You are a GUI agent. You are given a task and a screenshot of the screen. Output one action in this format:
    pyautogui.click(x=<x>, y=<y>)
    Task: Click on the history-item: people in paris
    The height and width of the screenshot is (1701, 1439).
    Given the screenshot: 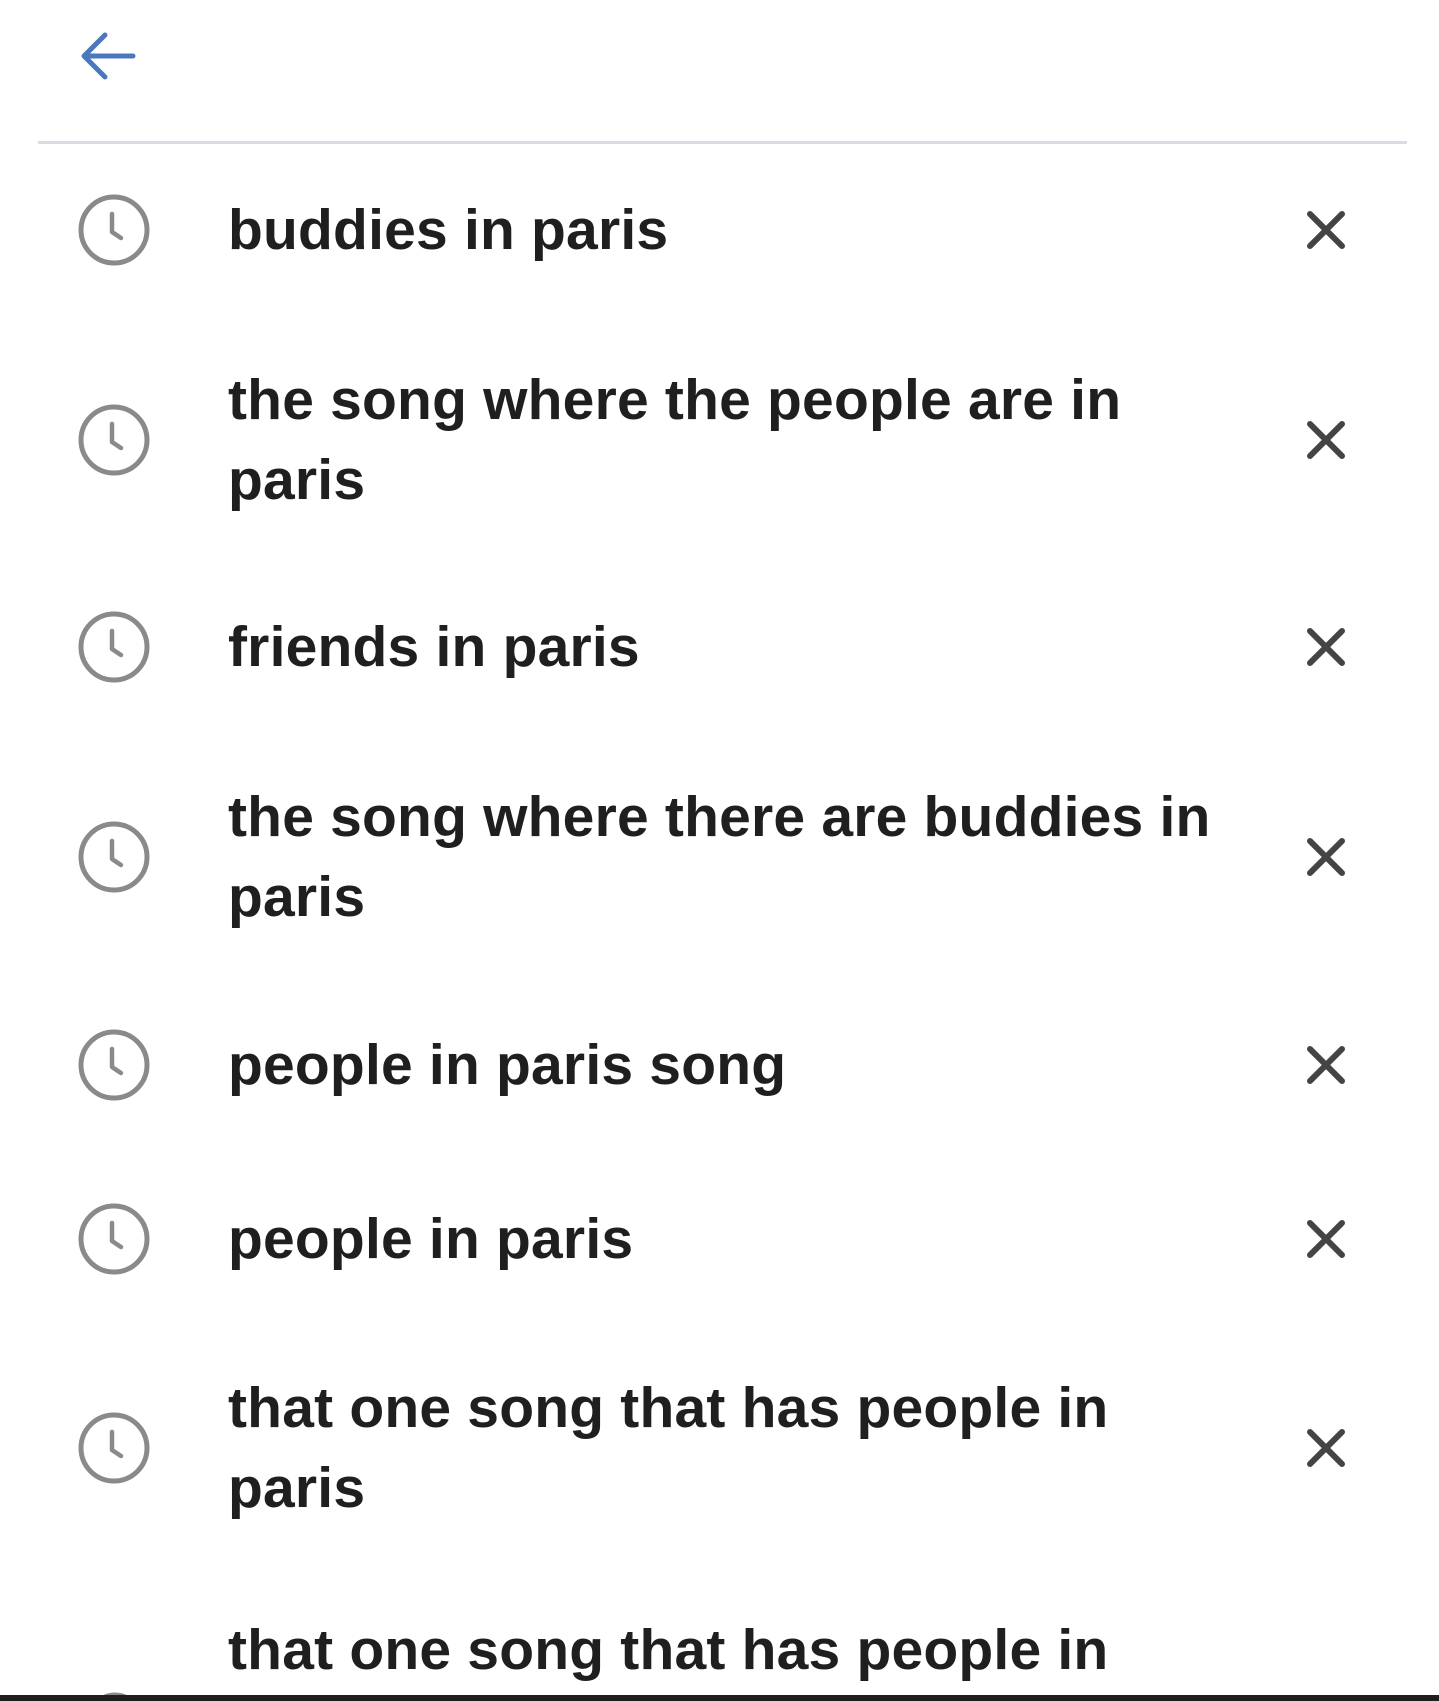 What is the action you would take?
    pyautogui.click(x=719, y=1239)
    